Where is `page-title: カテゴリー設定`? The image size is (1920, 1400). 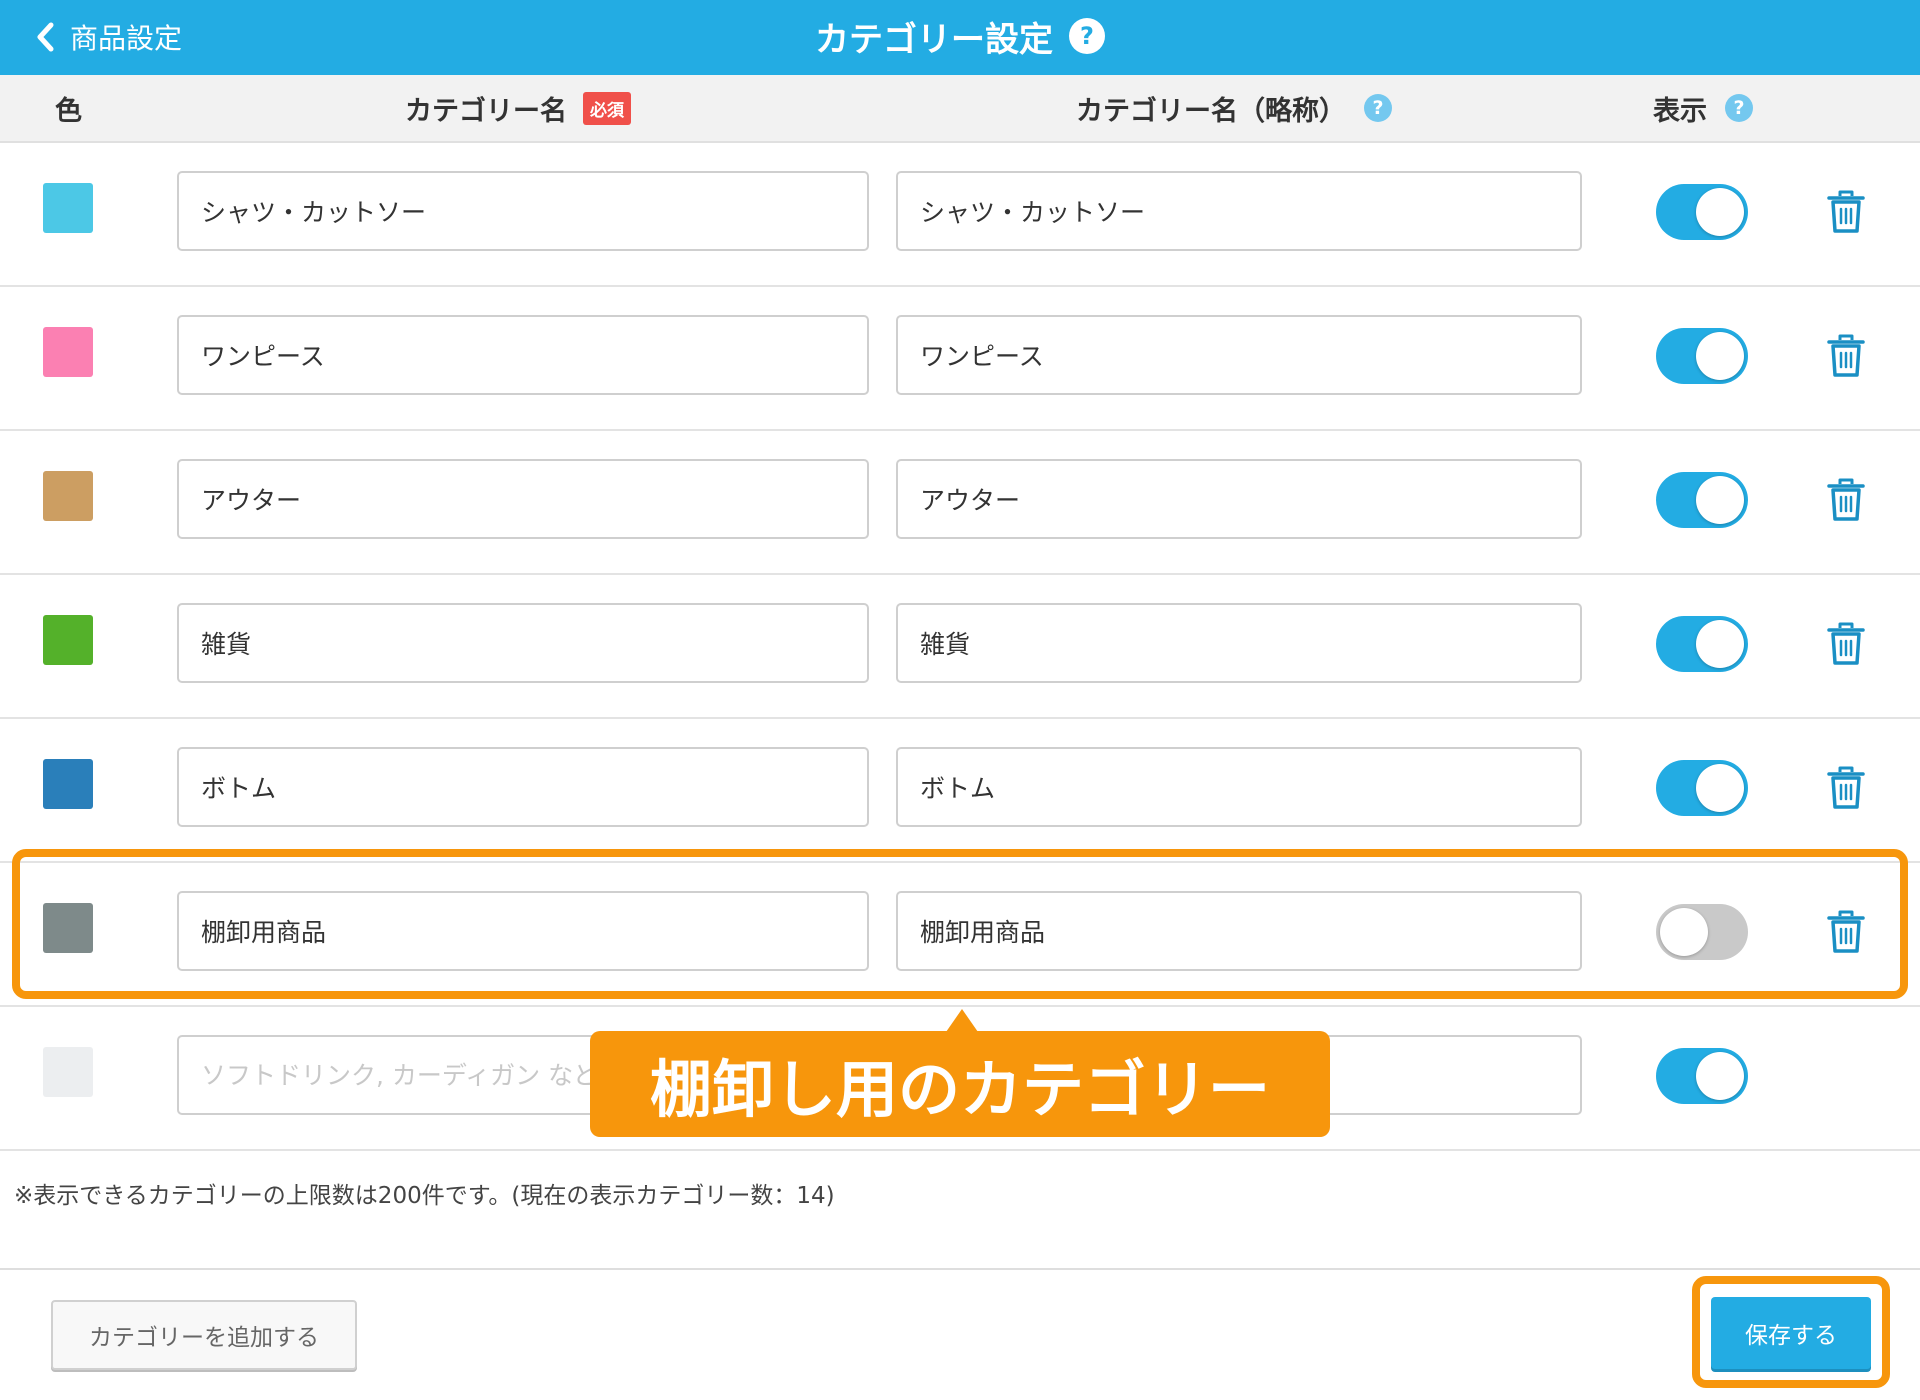 page-title: カテゴリー設定 is located at coordinates (934, 39).